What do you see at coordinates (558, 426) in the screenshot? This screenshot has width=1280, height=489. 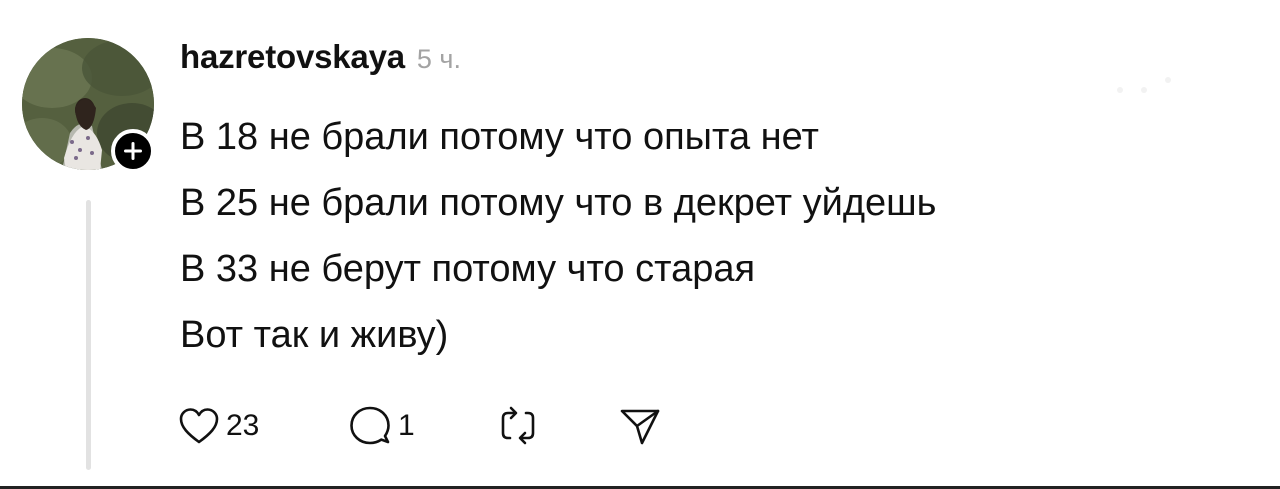 I see `repost-button` at bounding box center [558, 426].